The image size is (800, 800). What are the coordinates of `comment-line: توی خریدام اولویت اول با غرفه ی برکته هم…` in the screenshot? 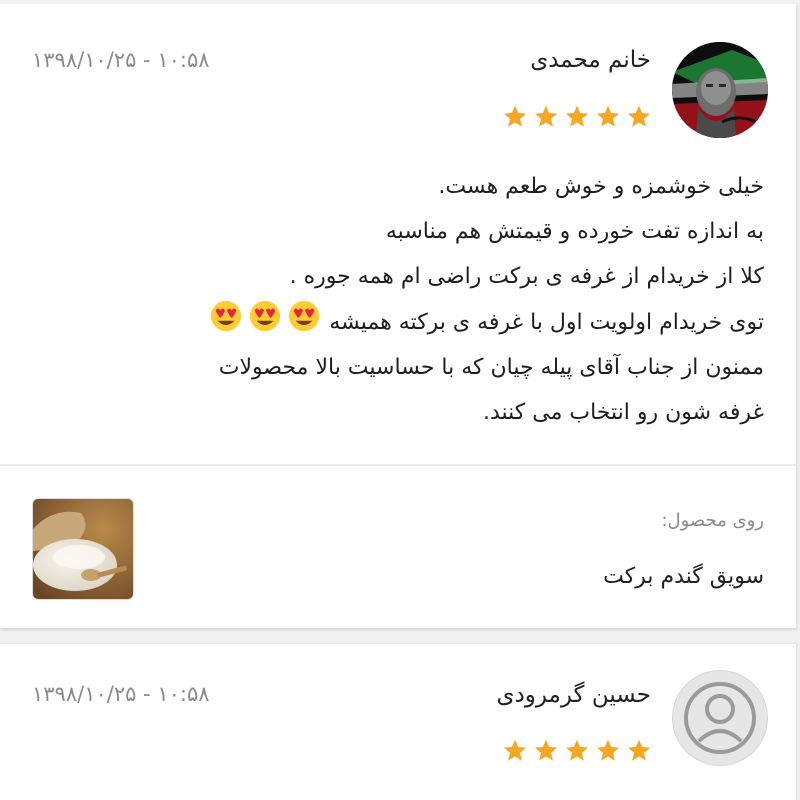 It's located at (546, 322).